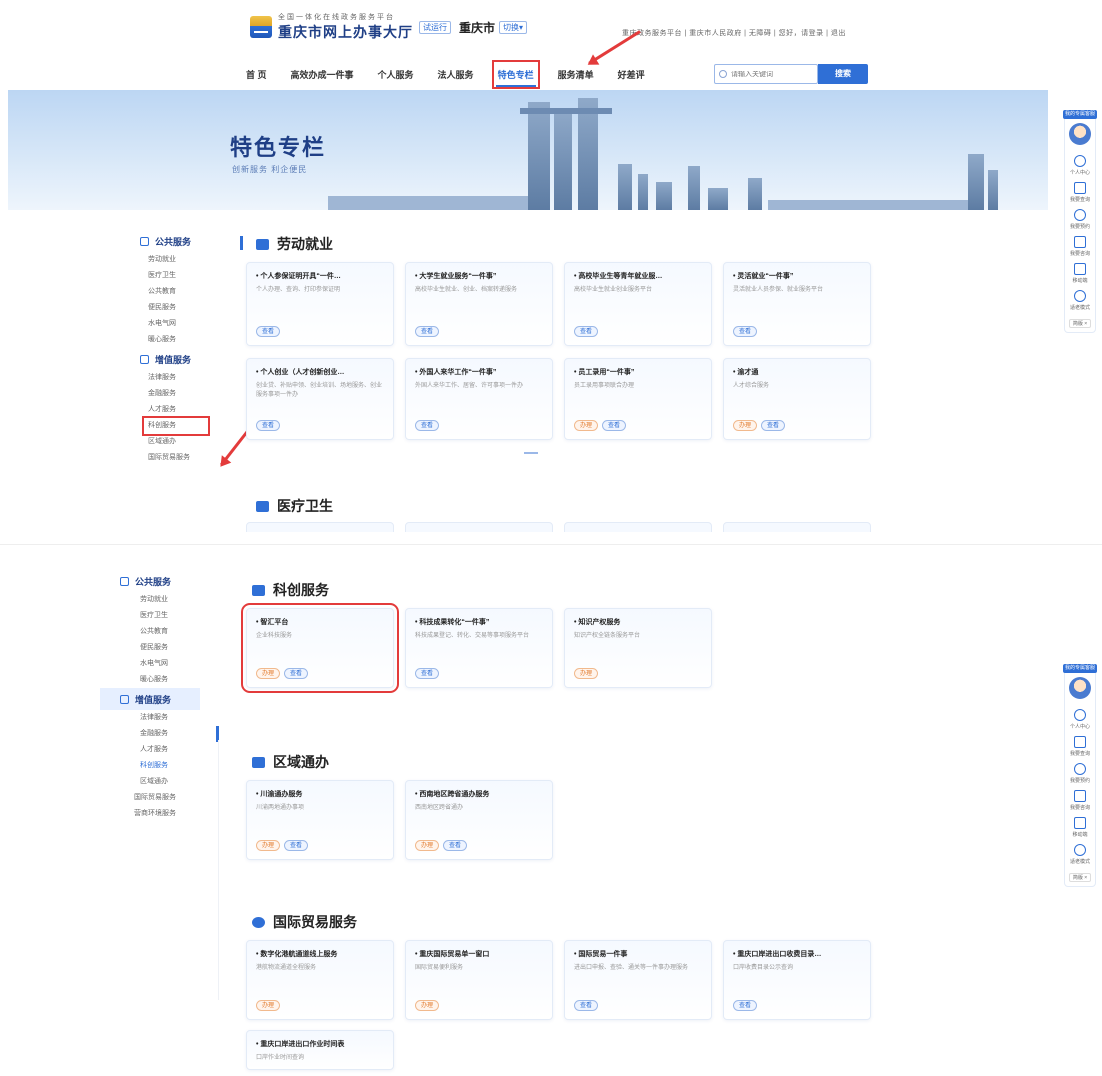 This screenshot has width=1102, height=1076. Describe the element at coordinates (479, 980) in the screenshot. I see `service-card: • 重庆国际贸易单一窗口 国际贸易便利服务 办理` at that location.